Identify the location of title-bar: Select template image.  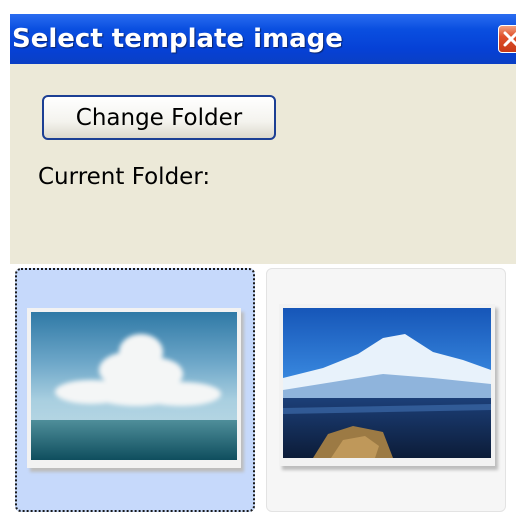
(263, 39).